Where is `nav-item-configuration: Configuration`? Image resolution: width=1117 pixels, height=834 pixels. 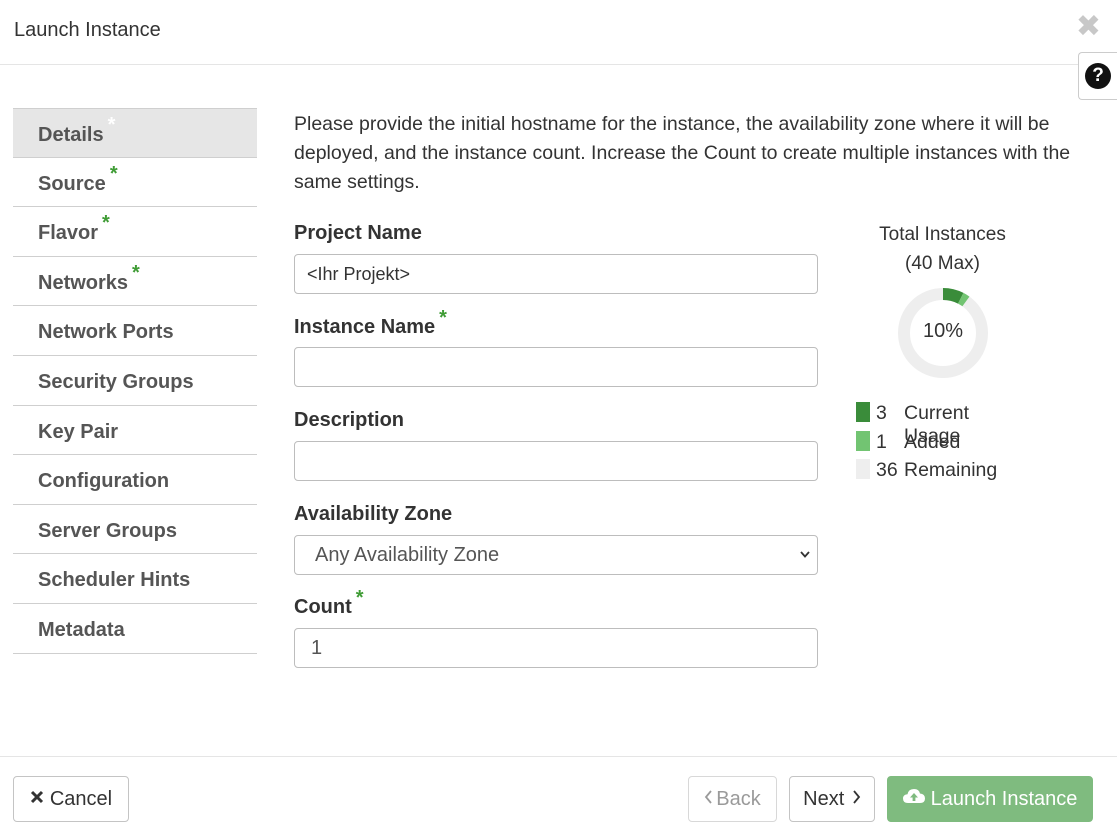
nav-item-configuration: Configuration is located at coordinates (135, 480).